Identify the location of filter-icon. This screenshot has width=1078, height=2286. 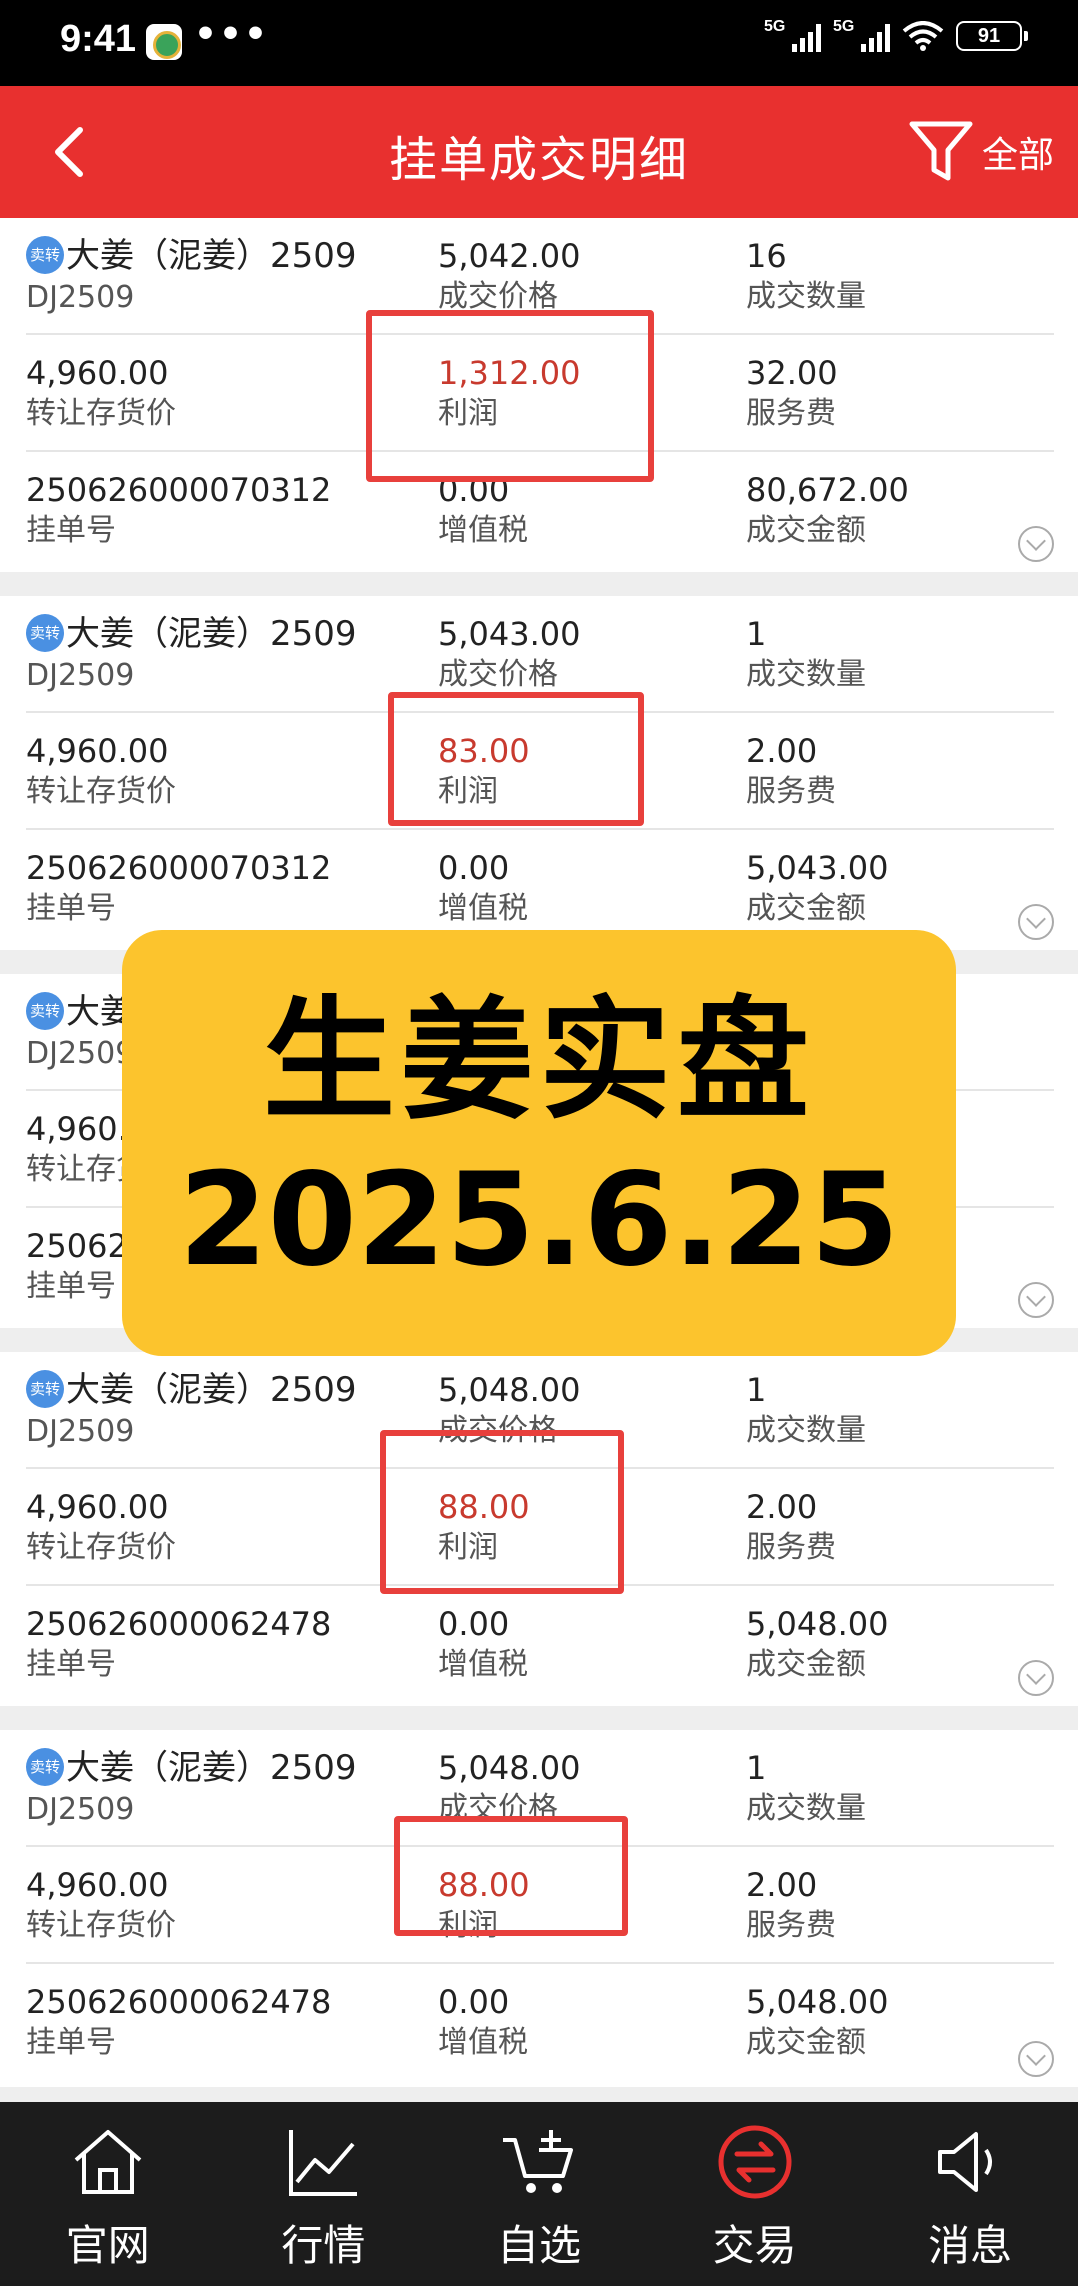
(941, 151).